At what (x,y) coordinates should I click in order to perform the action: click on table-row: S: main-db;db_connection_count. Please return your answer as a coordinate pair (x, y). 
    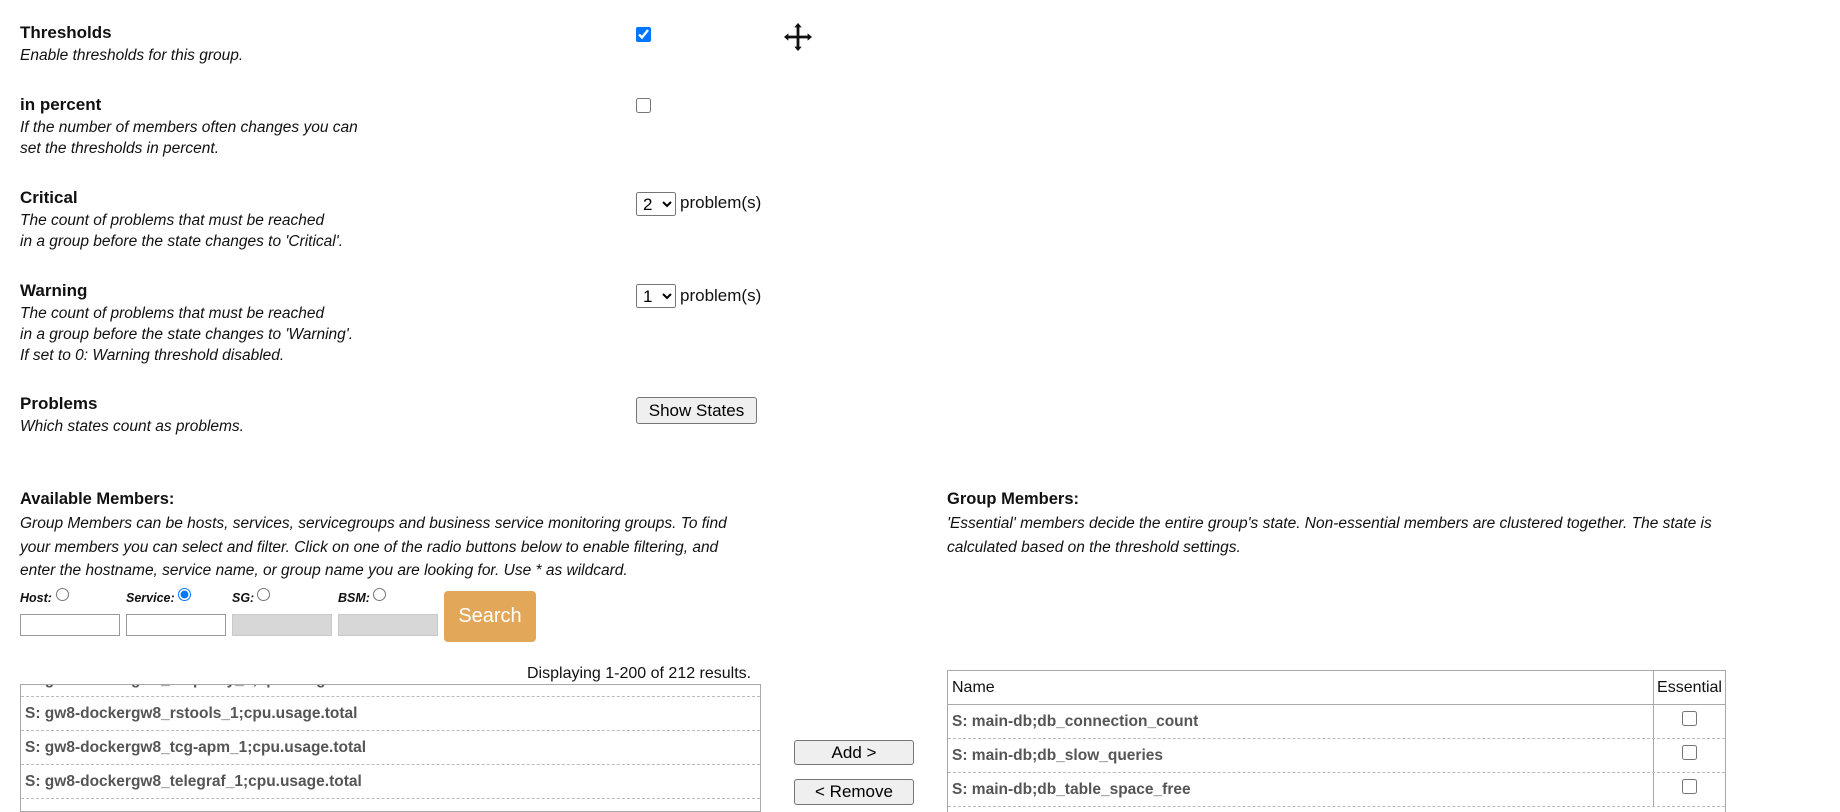
    Looking at the image, I should click on (1336, 722).